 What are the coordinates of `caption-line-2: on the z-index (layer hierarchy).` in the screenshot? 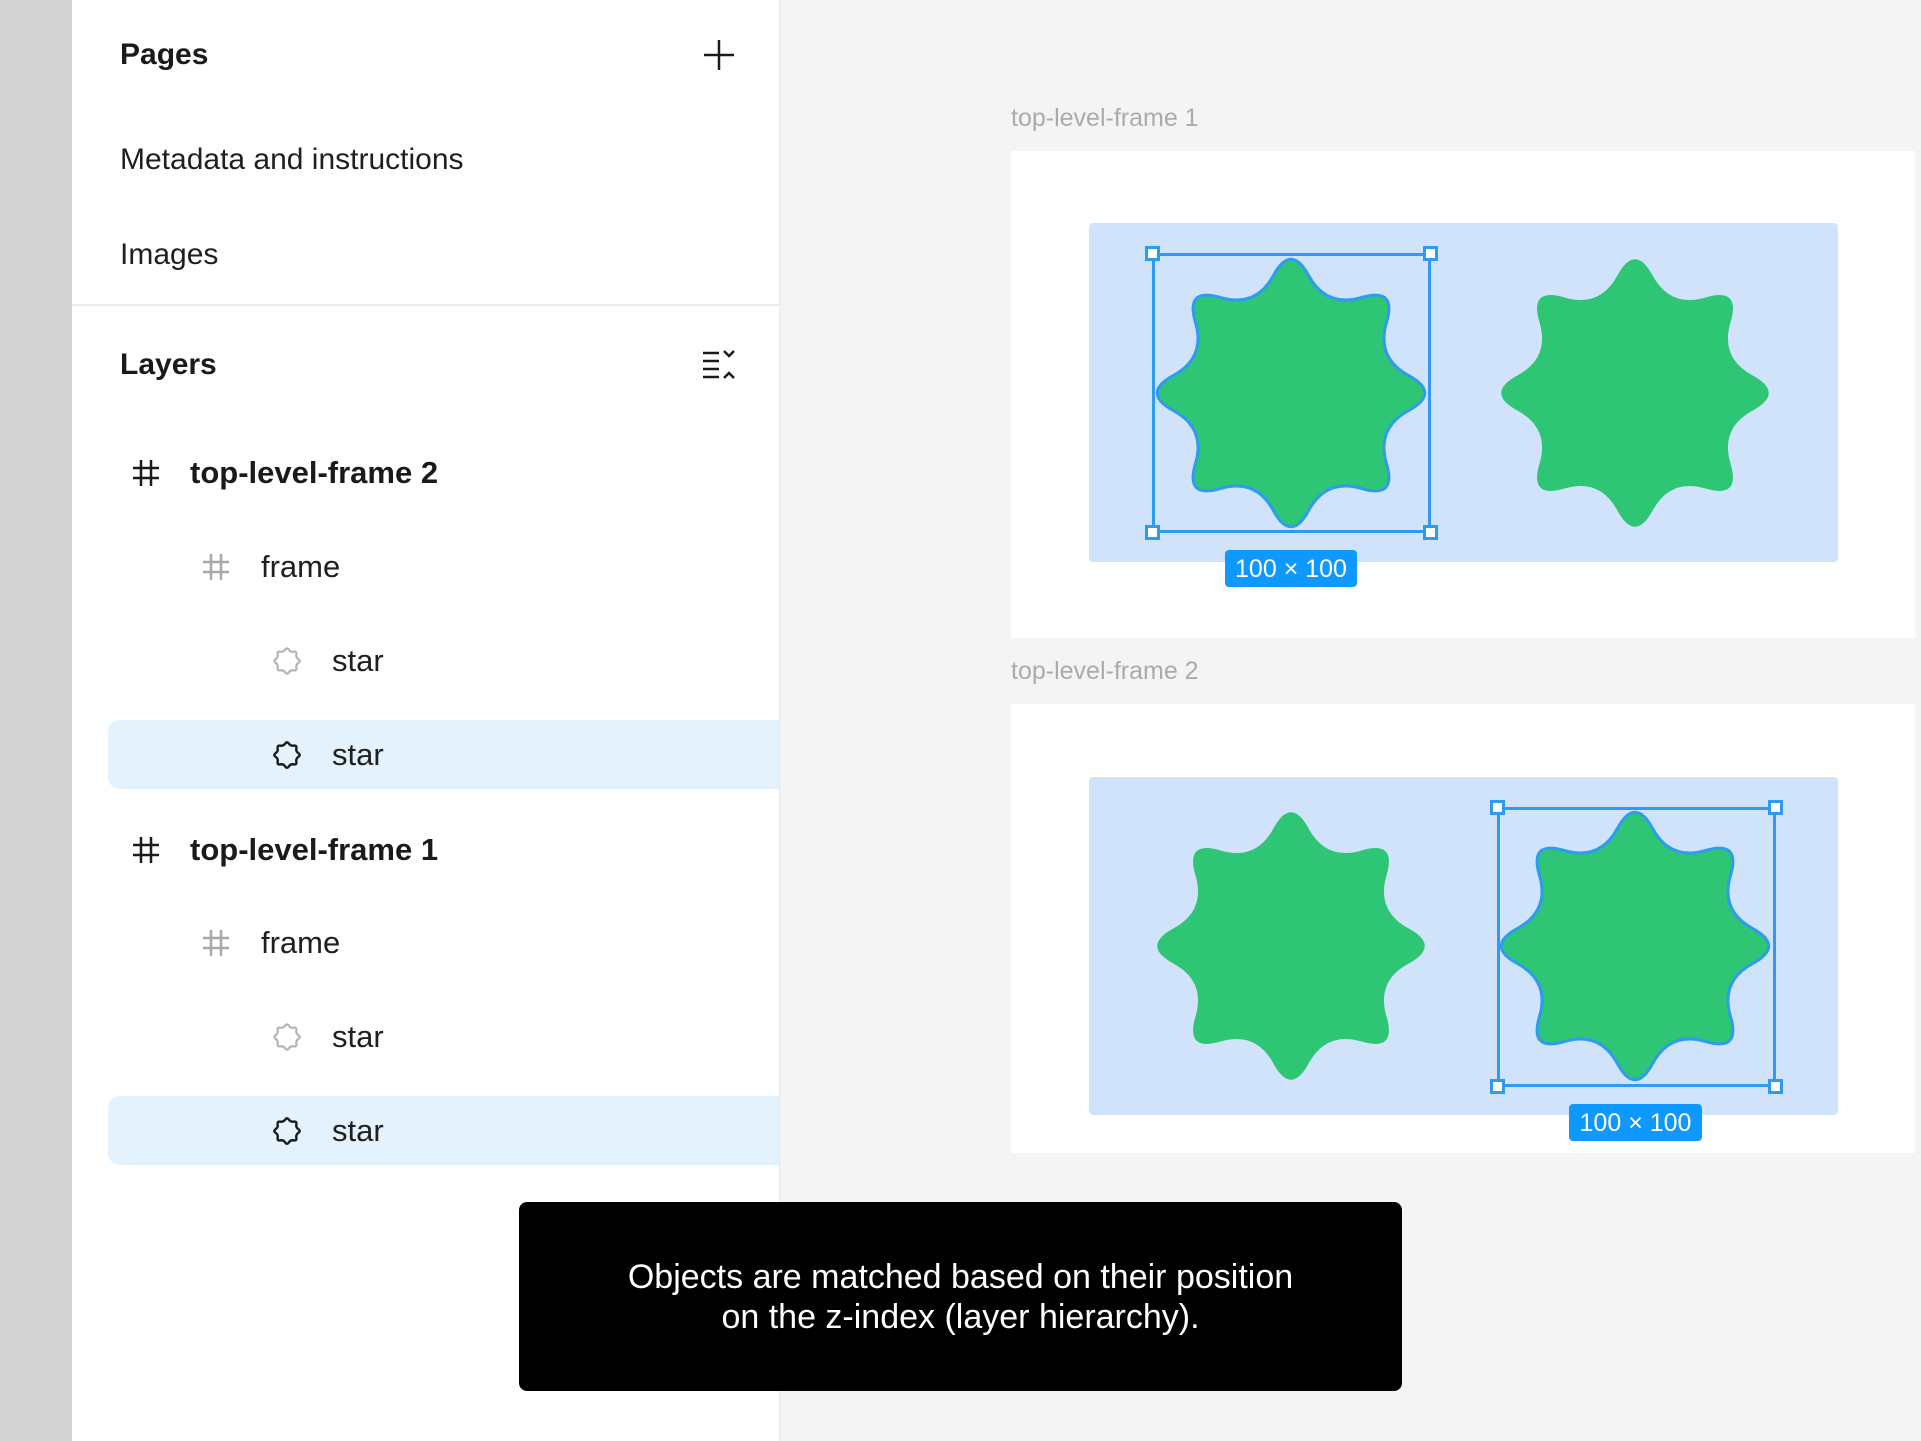 It's located at (960, 1316).